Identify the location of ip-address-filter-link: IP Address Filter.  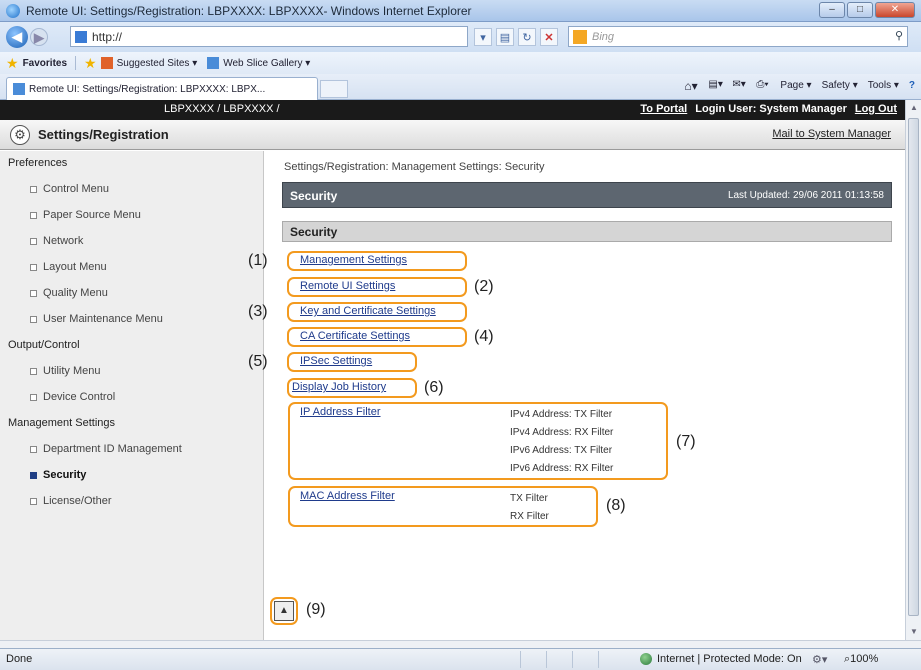
(340, 412).